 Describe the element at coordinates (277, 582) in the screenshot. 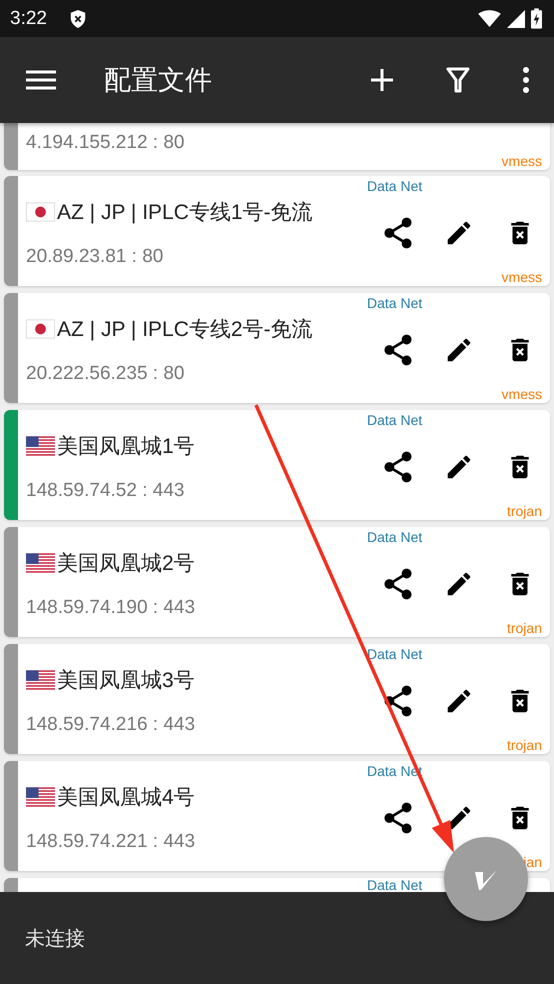

I see `profile-card: Data Net 美国凤凰城2号 148.59.74.190 : 443 trojan` at that location.